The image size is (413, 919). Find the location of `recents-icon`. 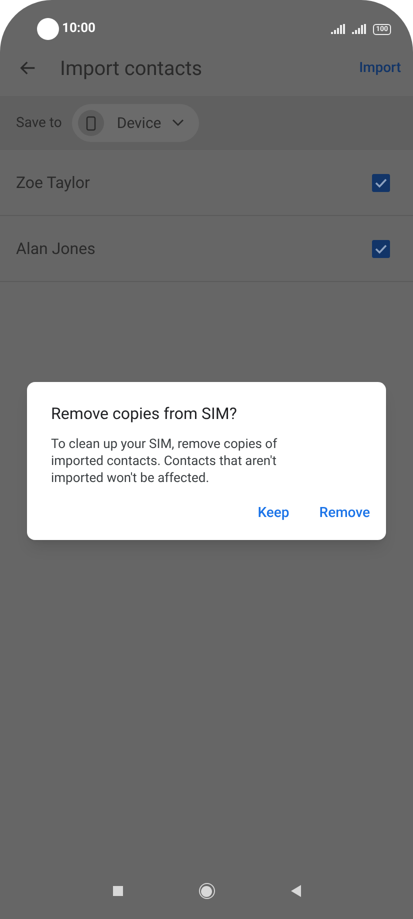

recents-icon is located at coordinates (117, 891).